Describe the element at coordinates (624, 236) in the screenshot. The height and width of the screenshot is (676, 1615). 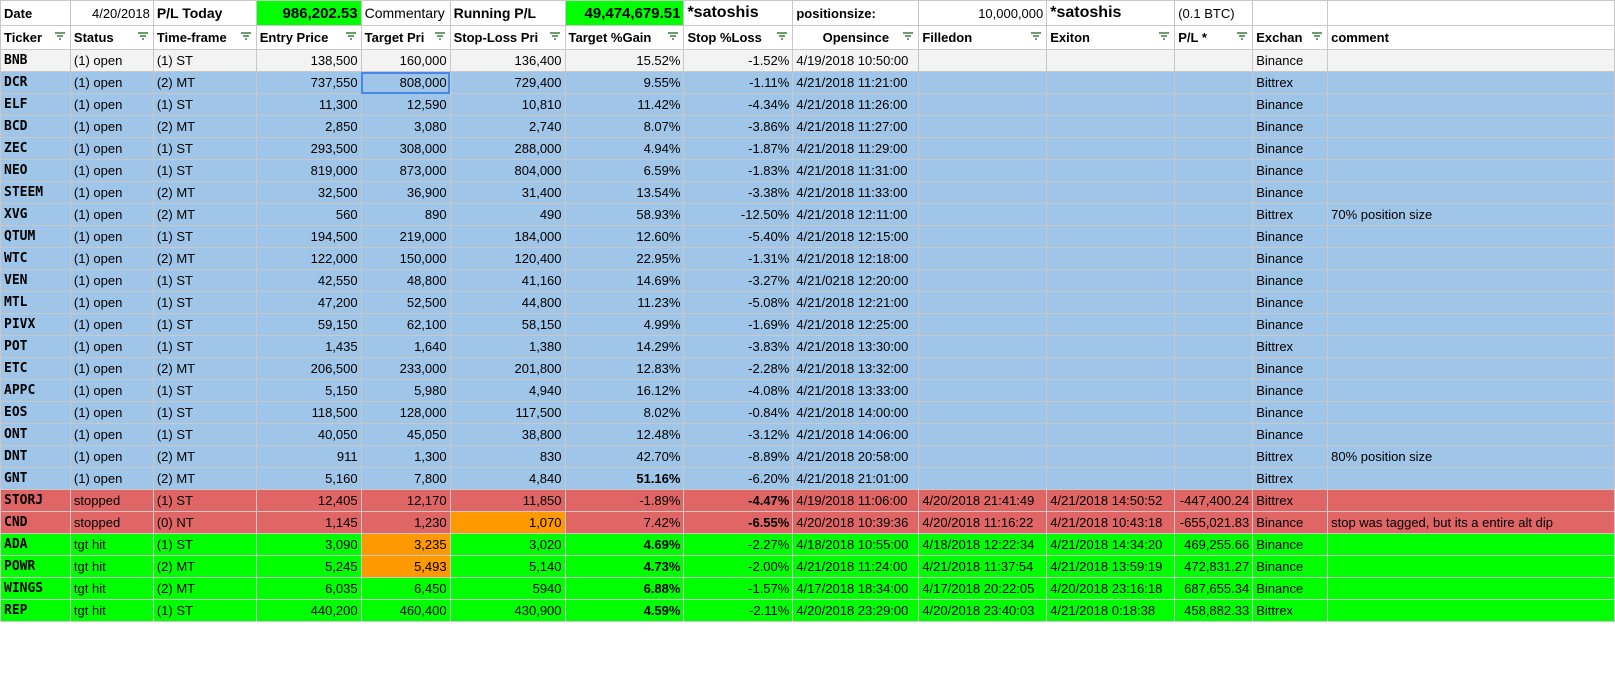
I see `target-gain-cell: 12.60%` at that location.